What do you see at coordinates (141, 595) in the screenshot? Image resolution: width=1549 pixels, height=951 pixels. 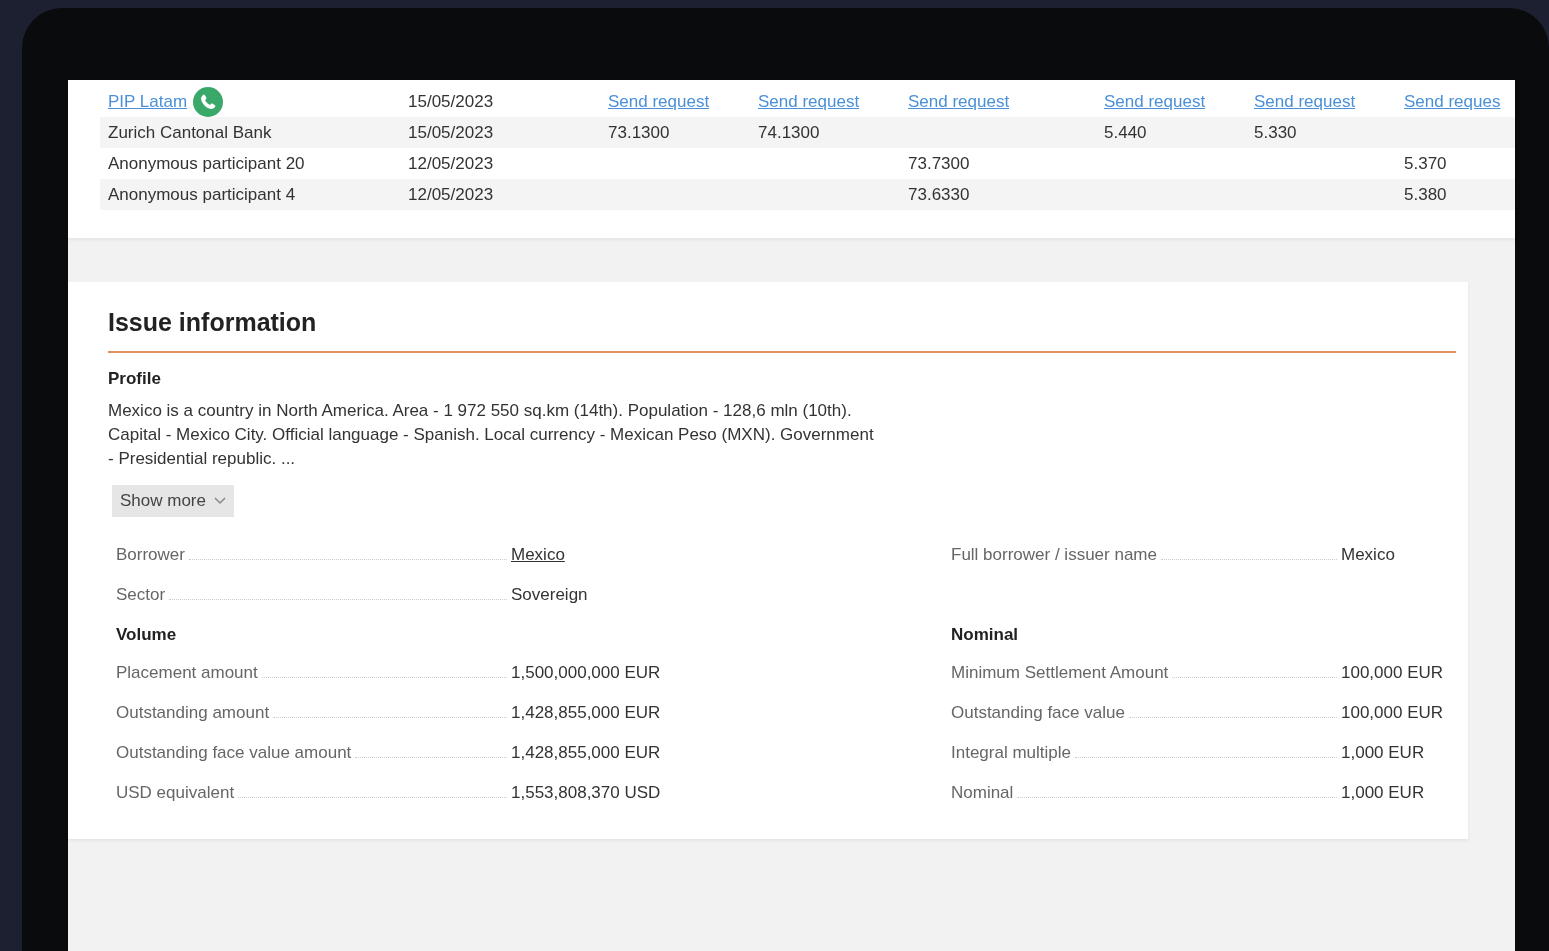 I see `field-label: Sector` at bounding box center [141, 595].